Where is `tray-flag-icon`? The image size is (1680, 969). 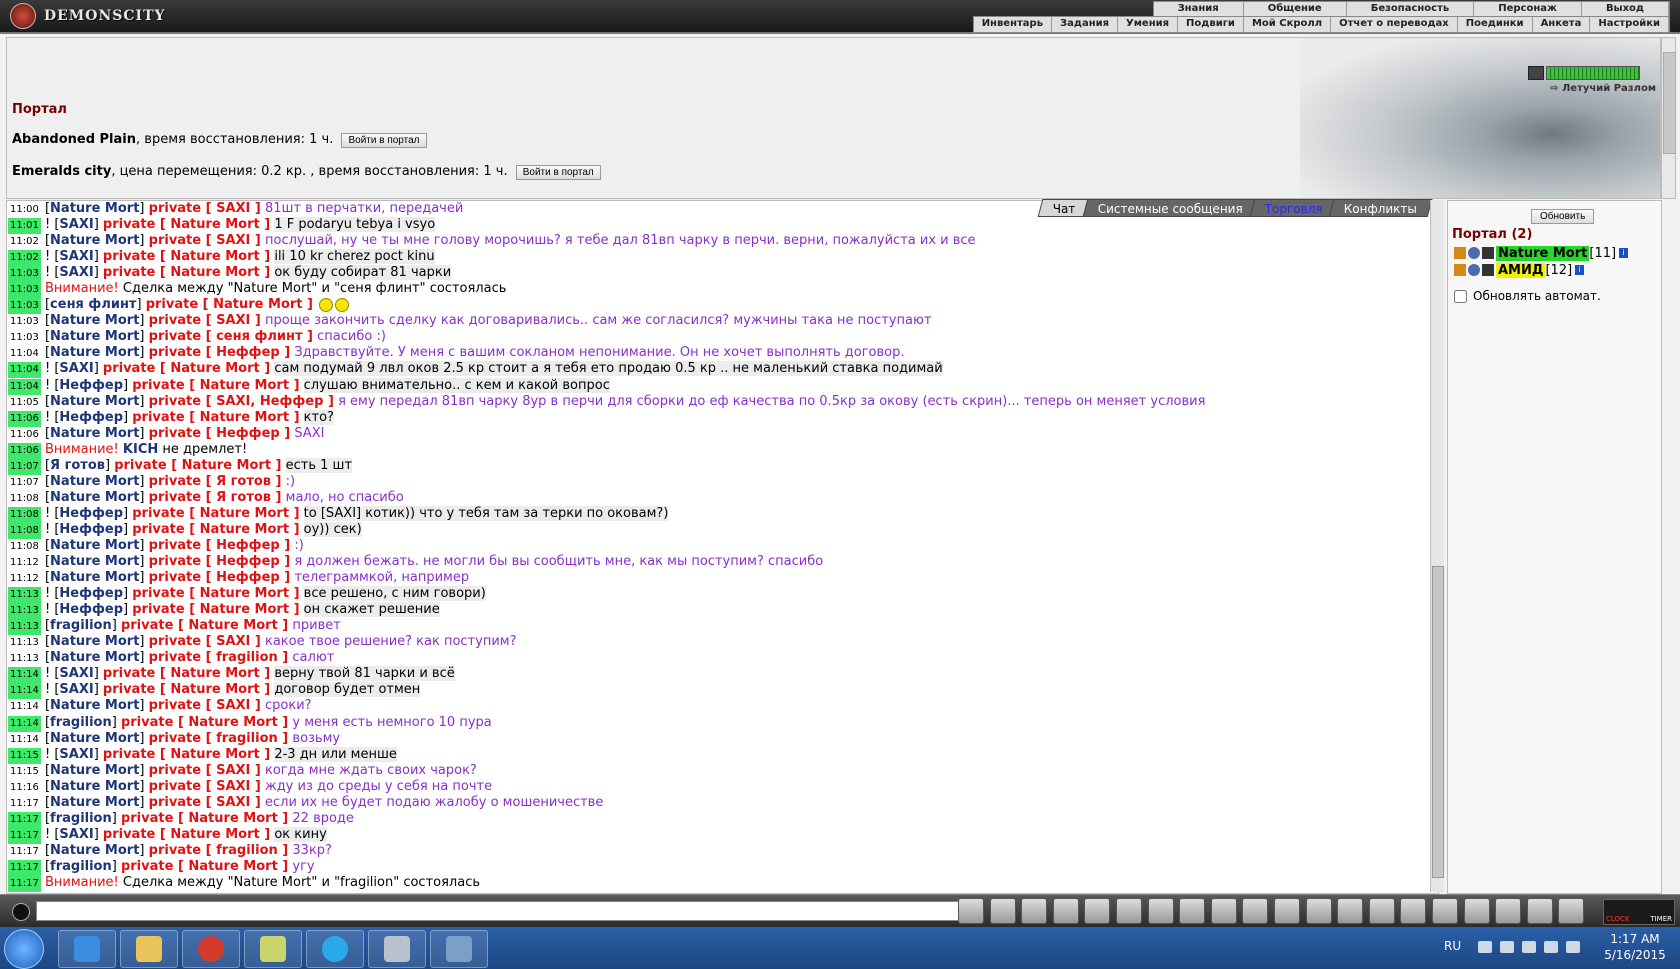
tray-flag-icon is located at coordinates (1507, 947).